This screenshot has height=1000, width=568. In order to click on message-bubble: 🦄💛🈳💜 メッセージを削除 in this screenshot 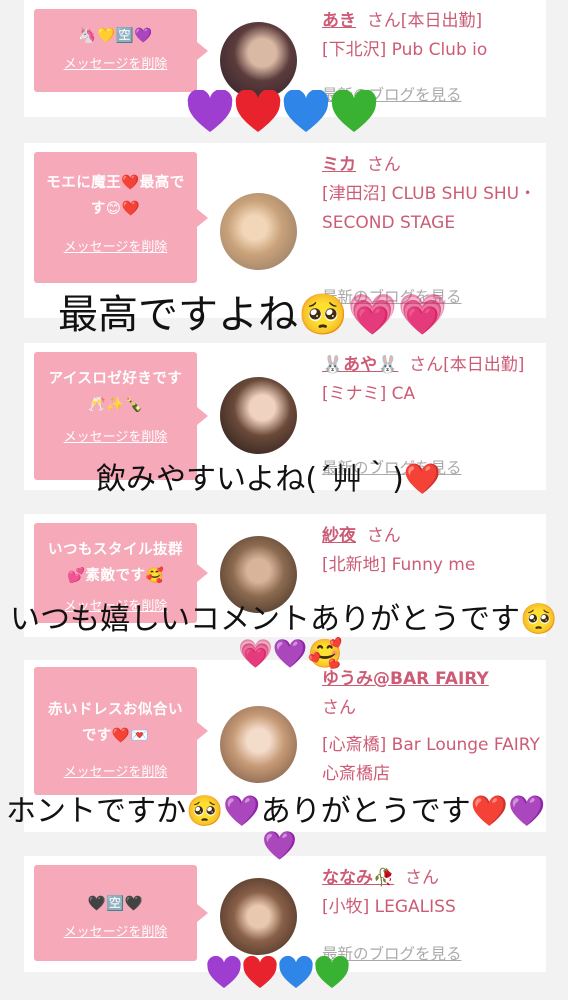, I will do `click(121, 50)`.